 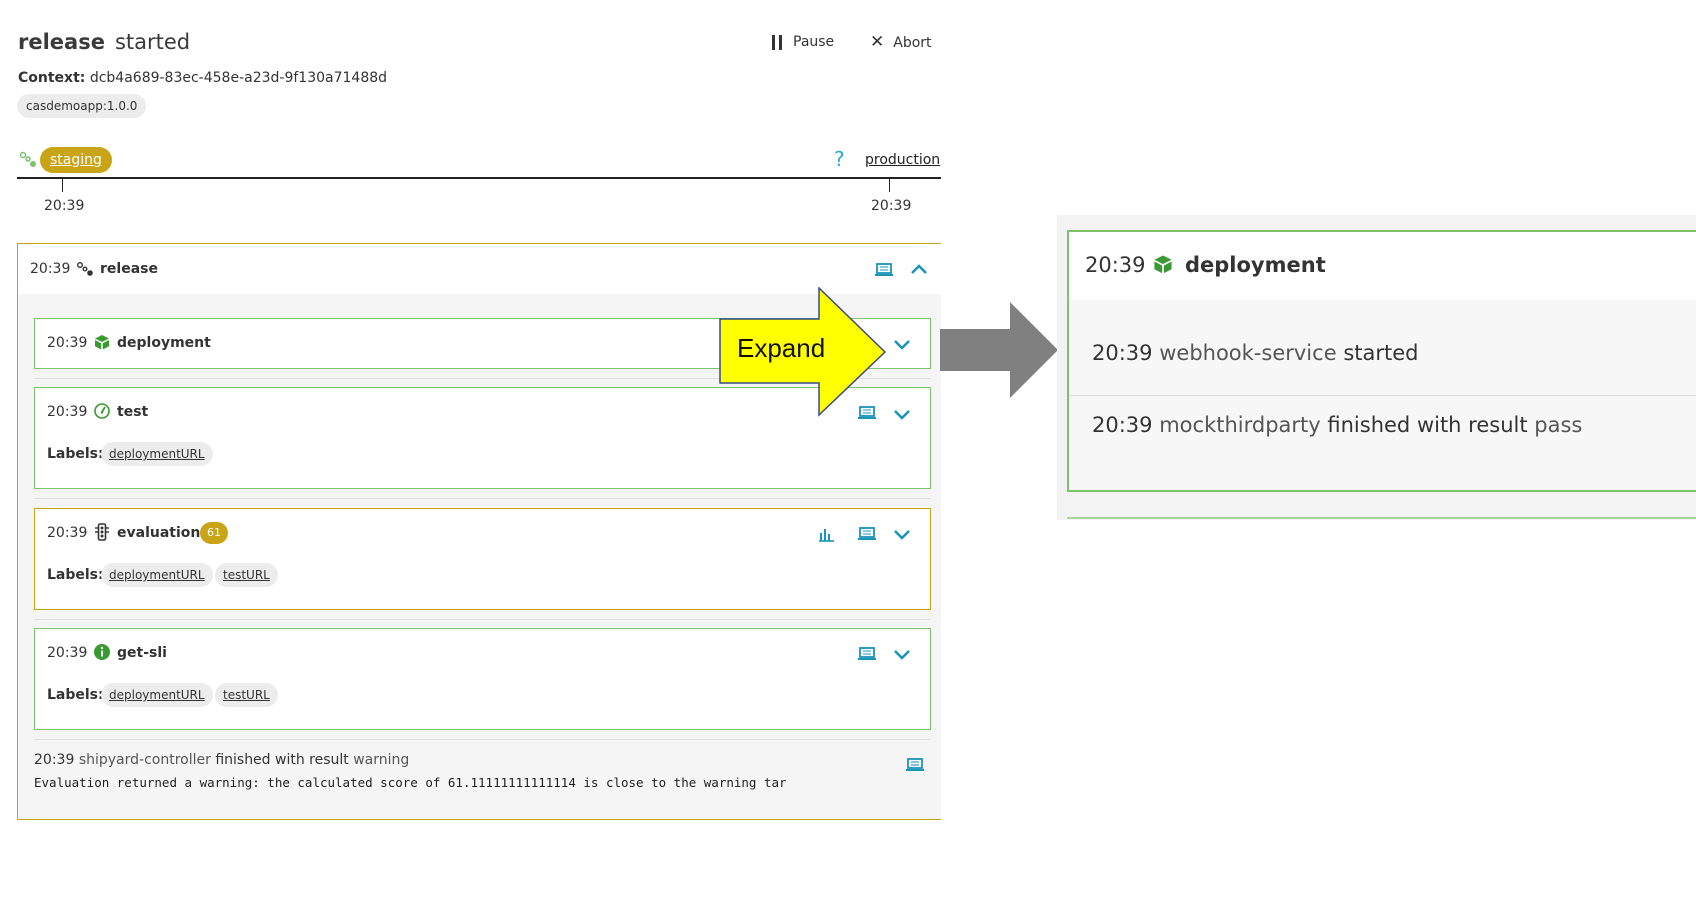 What do you see at coordinates (1381, 353) in the screenshot?
I see `event-text: started` at bounding box center [1381, 353].